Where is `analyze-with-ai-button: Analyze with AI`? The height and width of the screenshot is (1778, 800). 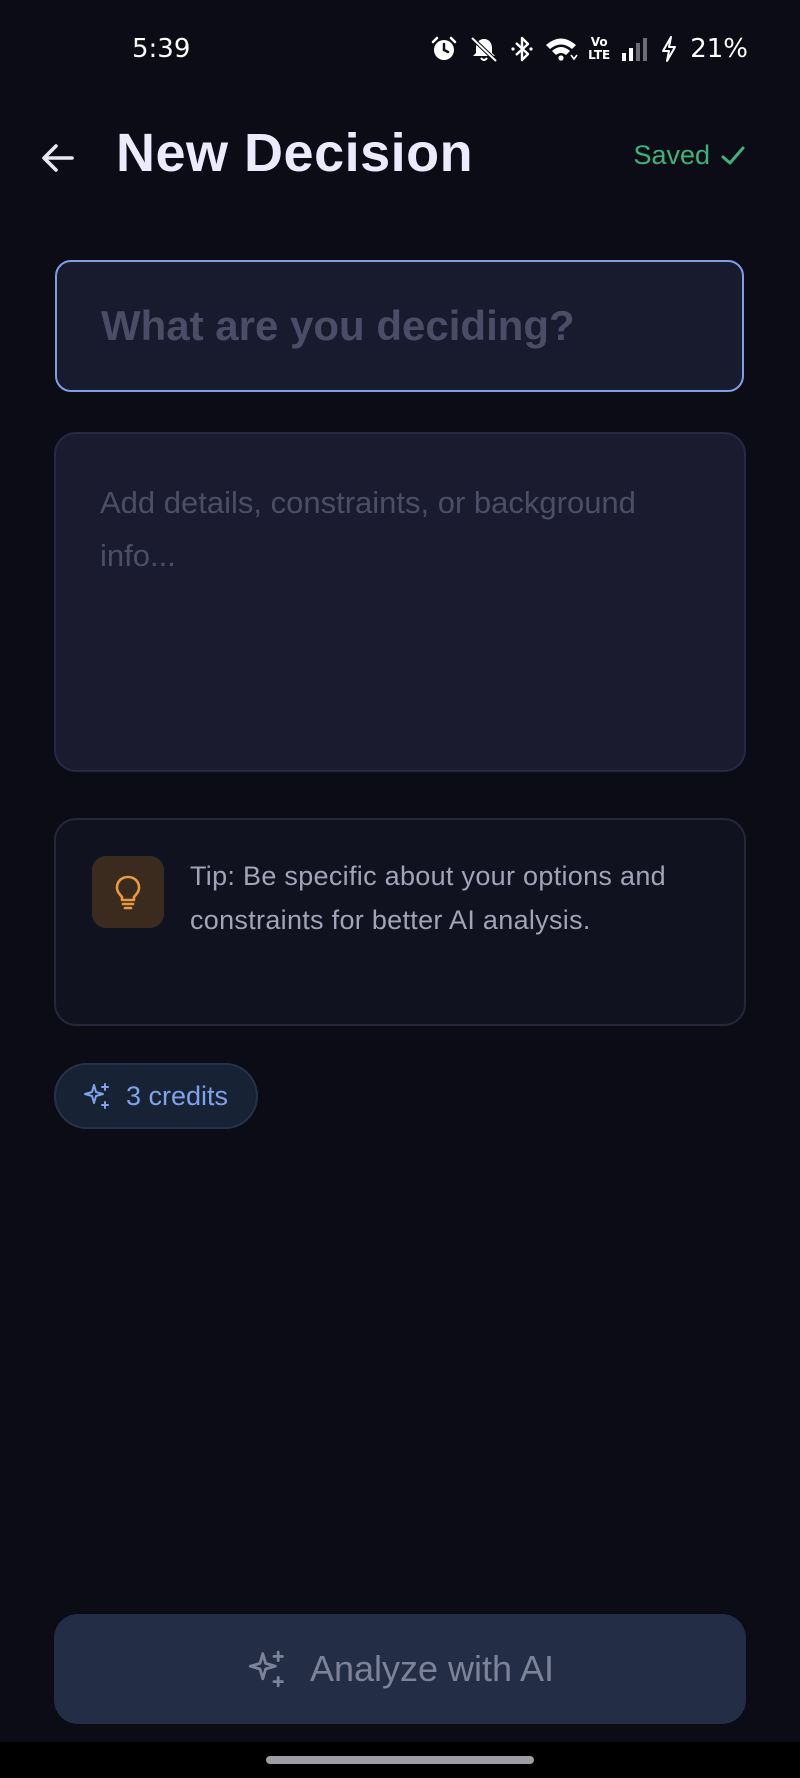
analyze-with-ai-button: Analyze with AI is located at coordinates (400, 1669).